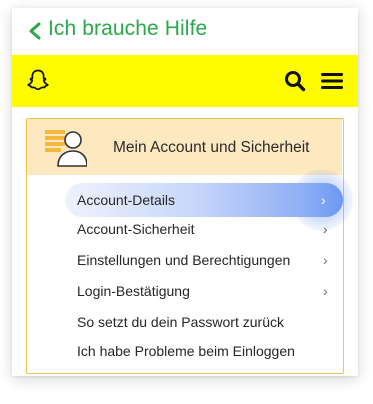  Describe the element at coordinates (180, 322) in the screenshot. I see `menu-item-label: So setzt du dein Passwort zurück` at that location.